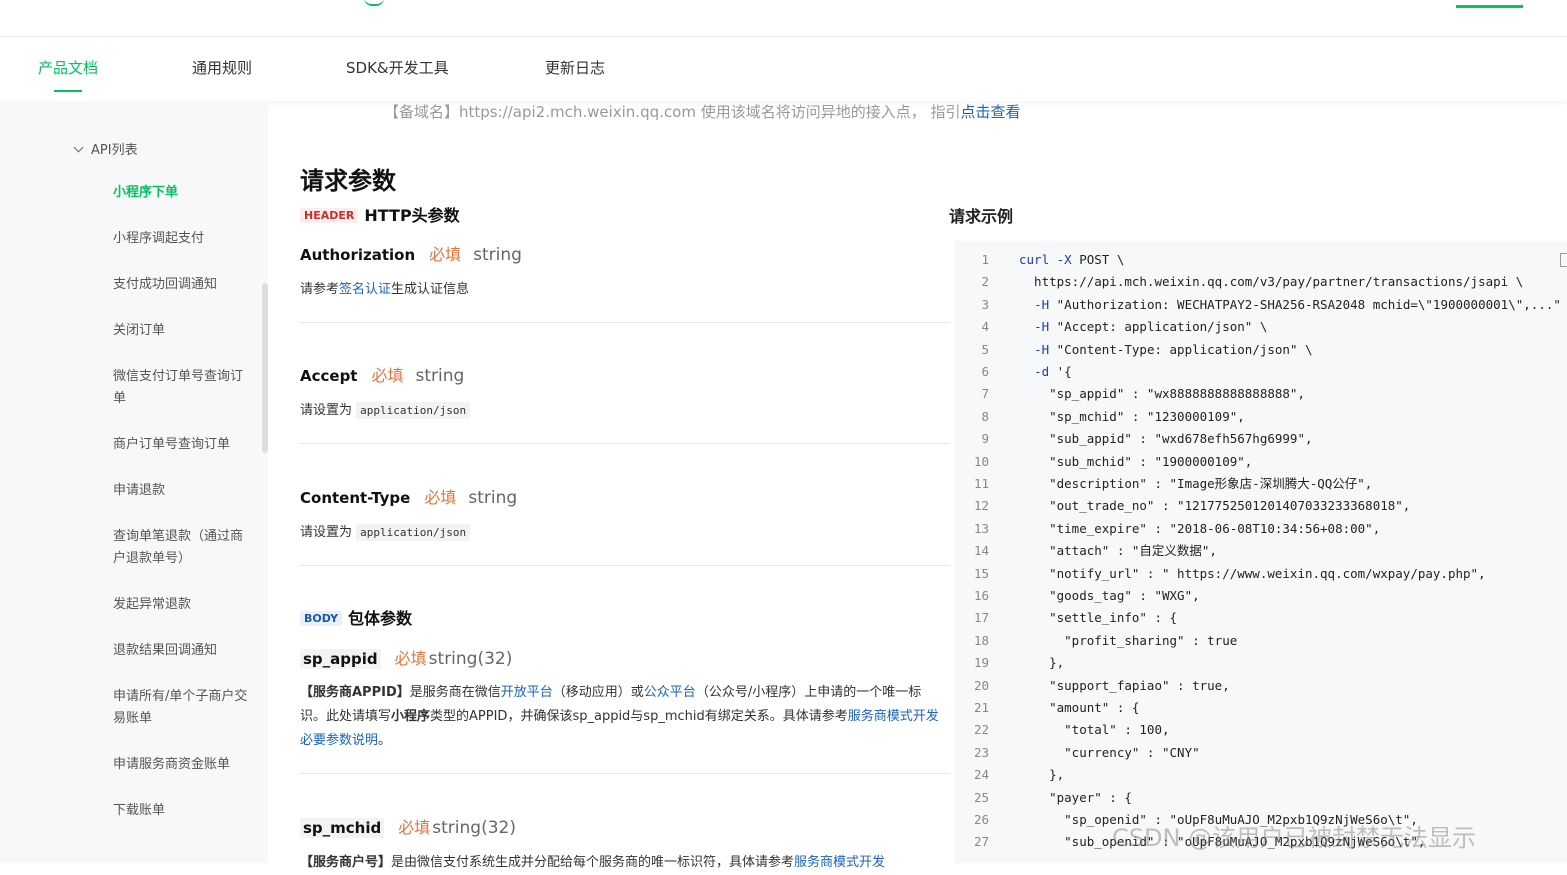 This screenshot has height=875, width=1567. I want to click on code-line: 14 "attach" : "自定义数据",, so click(1261, 551).